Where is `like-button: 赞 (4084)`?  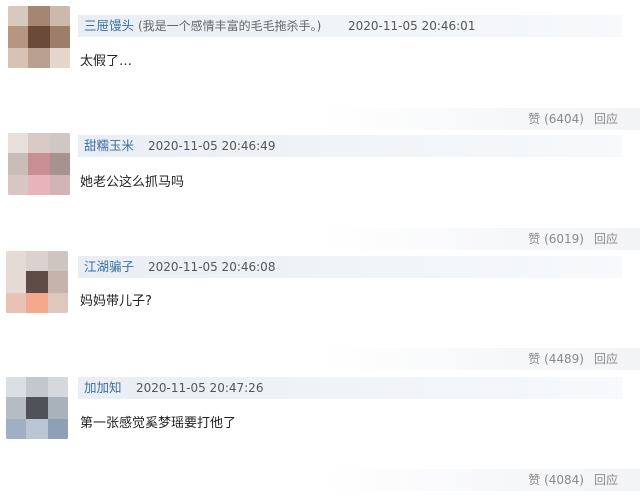 like-button: 赞 (4084) is located at coordinates (556, 480).